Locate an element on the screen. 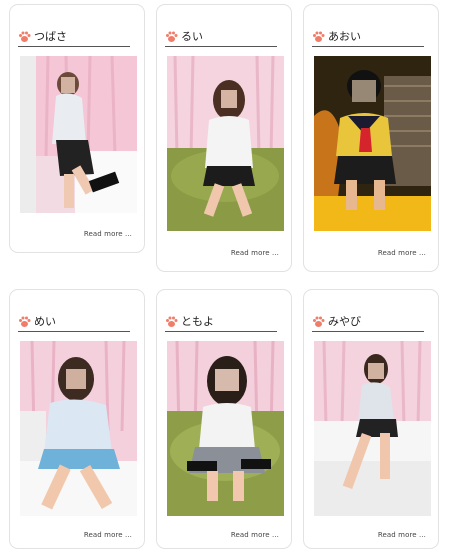  profile-name: めい is located at coordinates (45, 321).